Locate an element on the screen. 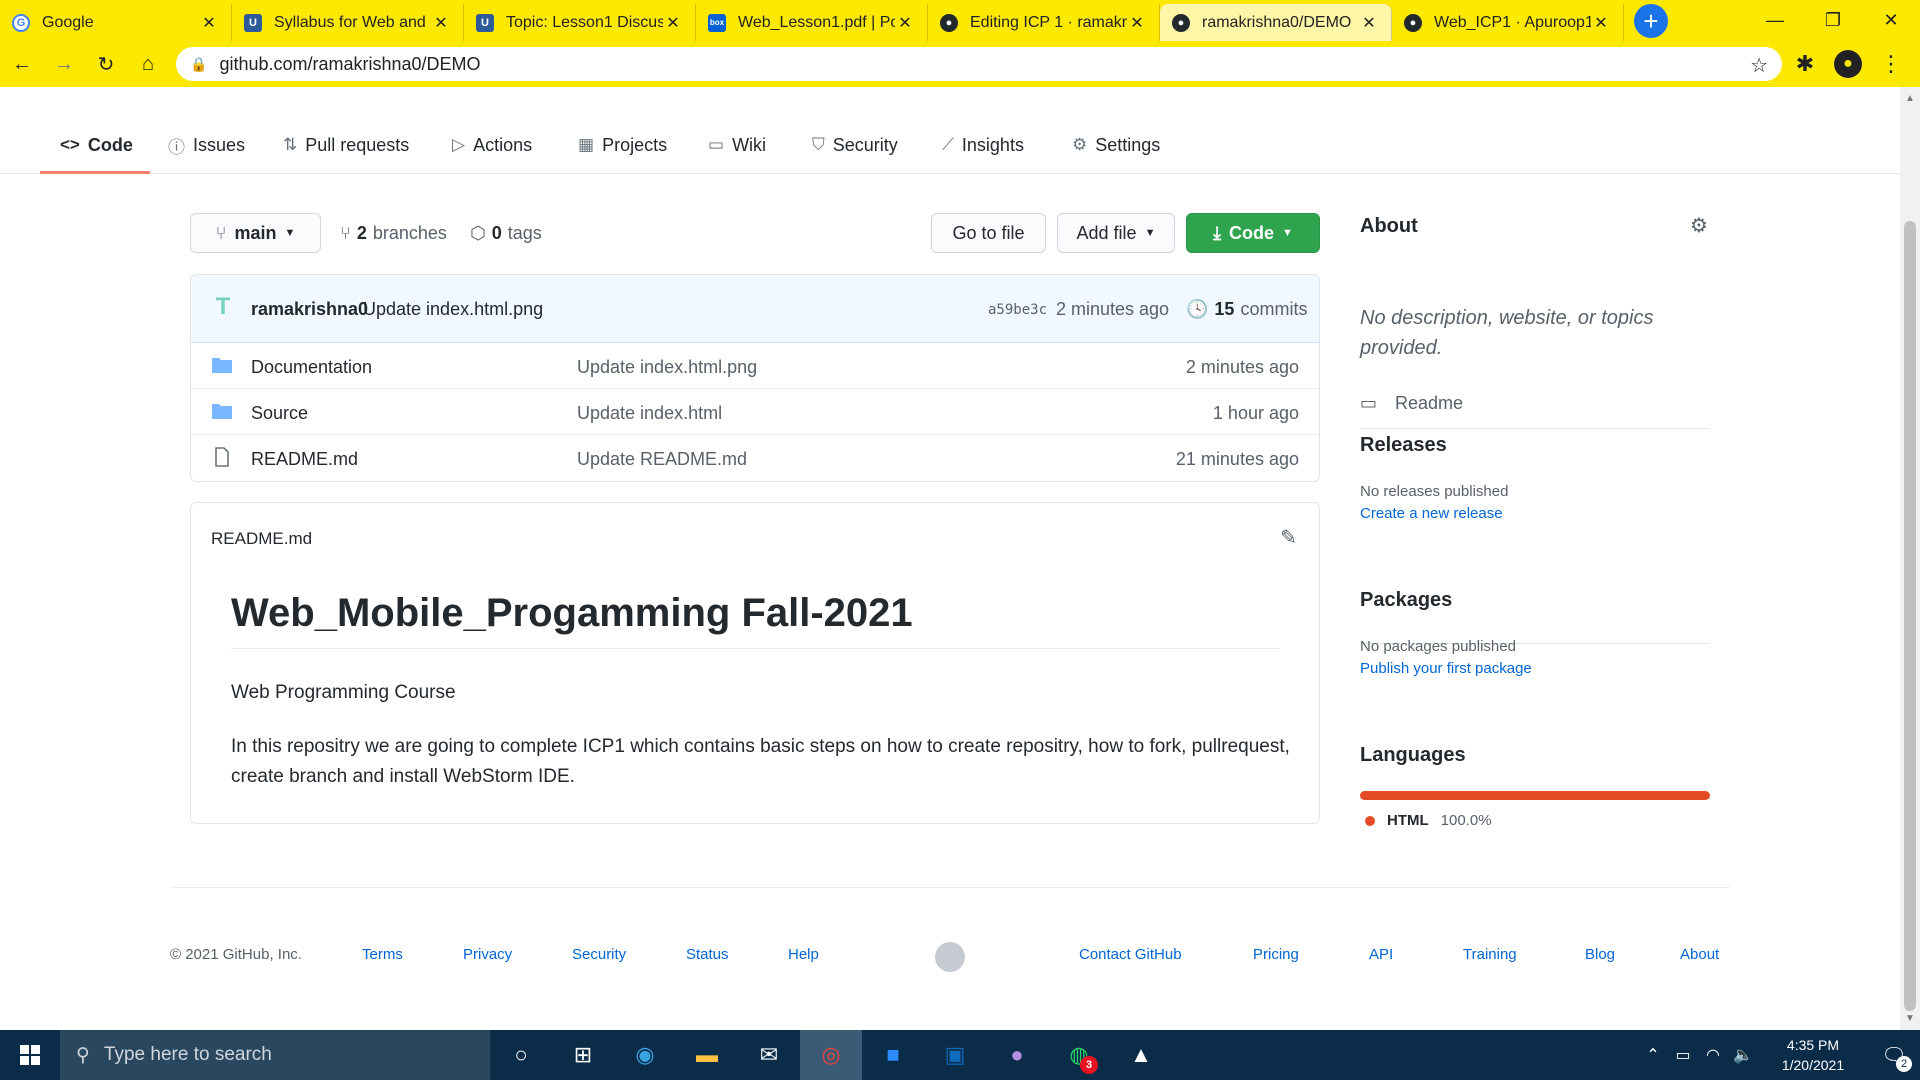  footer-about-link: About is located at coordinates (1699, 954).